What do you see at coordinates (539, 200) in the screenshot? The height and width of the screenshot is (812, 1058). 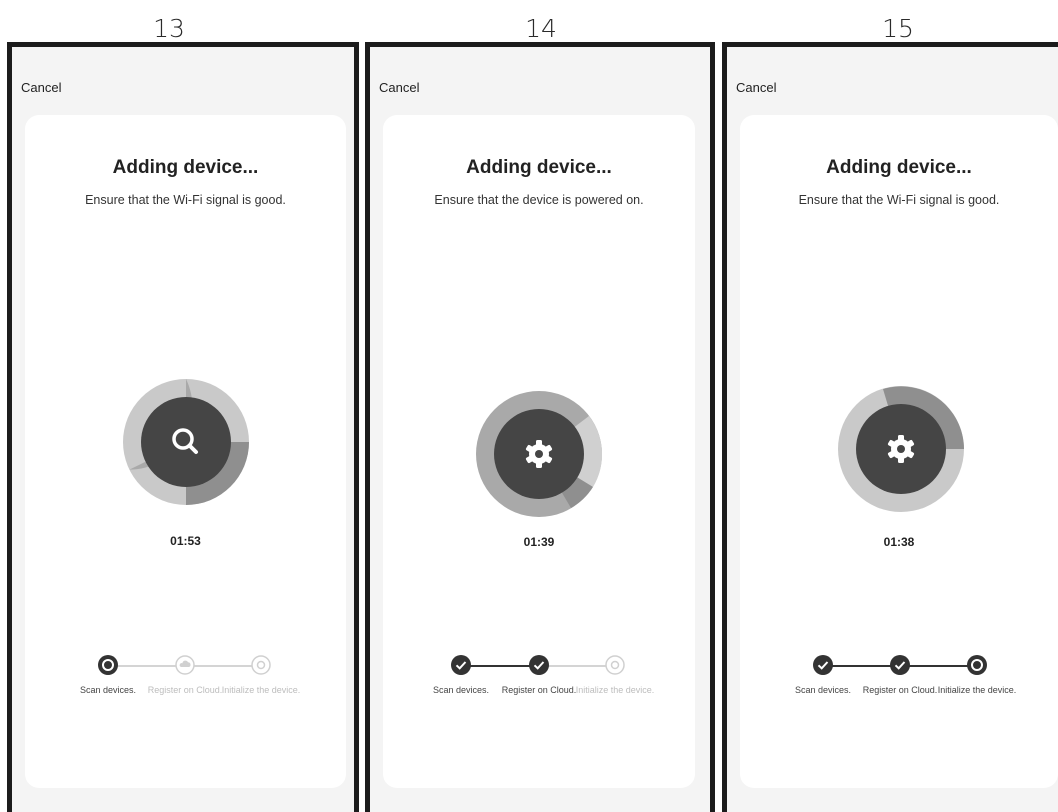 I see `hint-text: Ensure that the device is powered on.` at bounding box center [539, 200].